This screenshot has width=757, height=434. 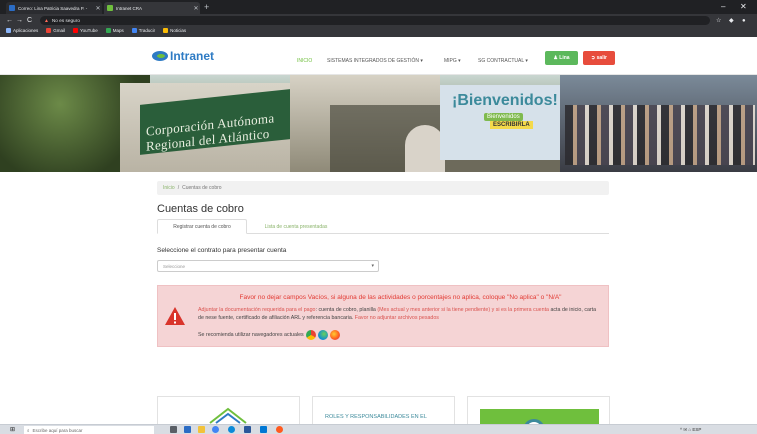 I want to click on nav-sistemas-integrados: SISTEMAS INTEGRADOS DE GESTIÓN ▾, so click(x=375, y=61).